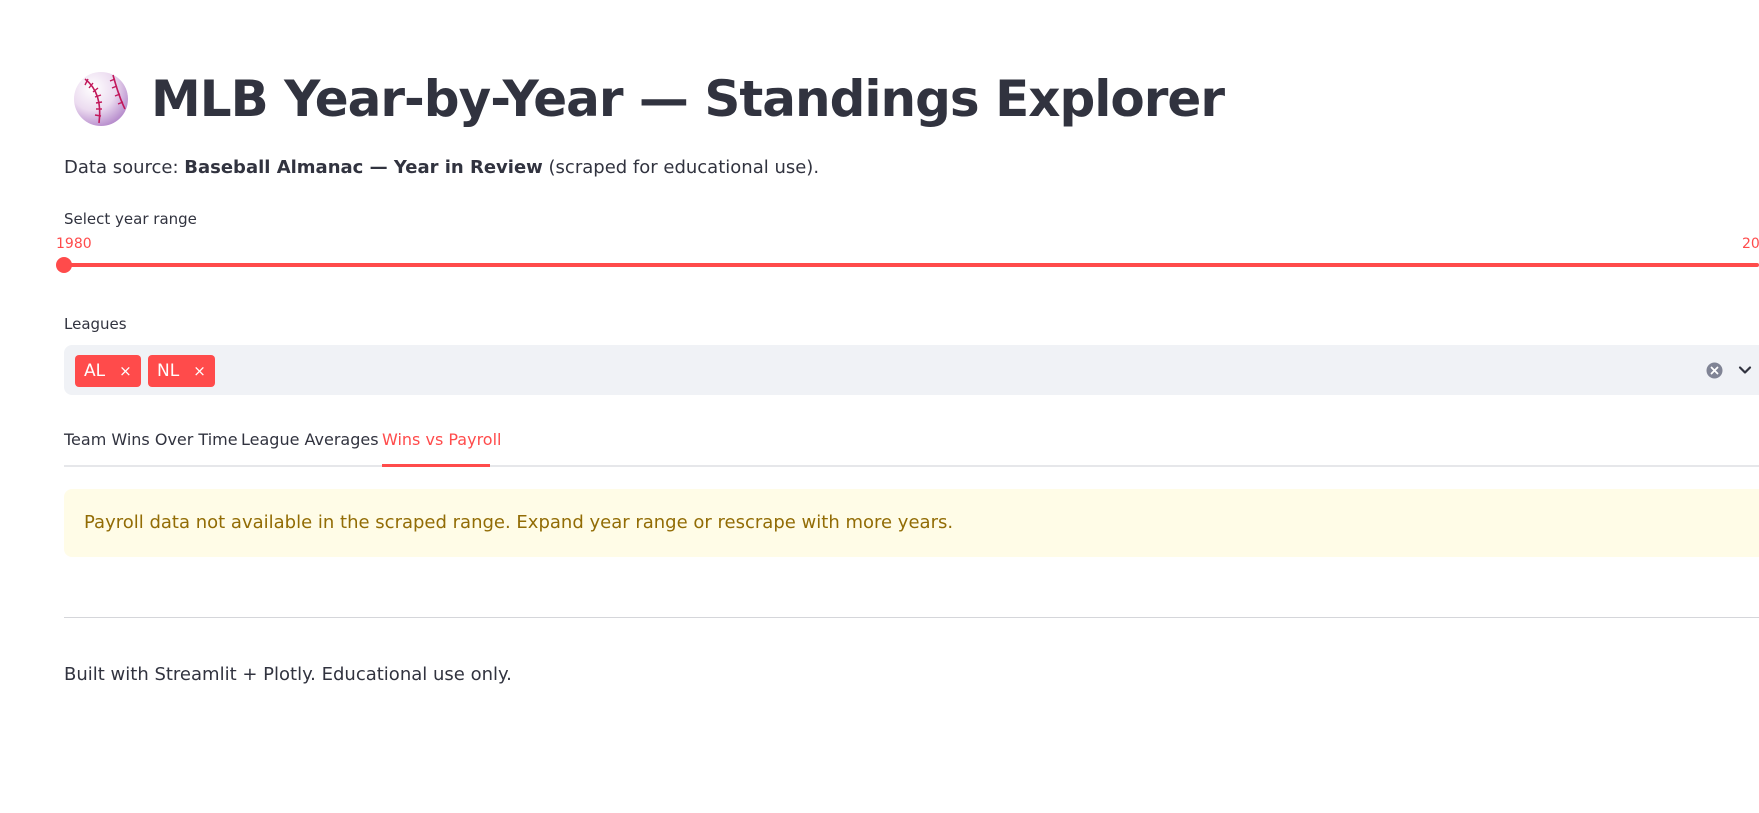 The height and width of the screenshot is (813, 1759). What do you see at coordinates (688, 99) in the screenshot?
I see `page-title: MLB Year-by-Year — Standings Explorer` at bounding box center [688, 99].